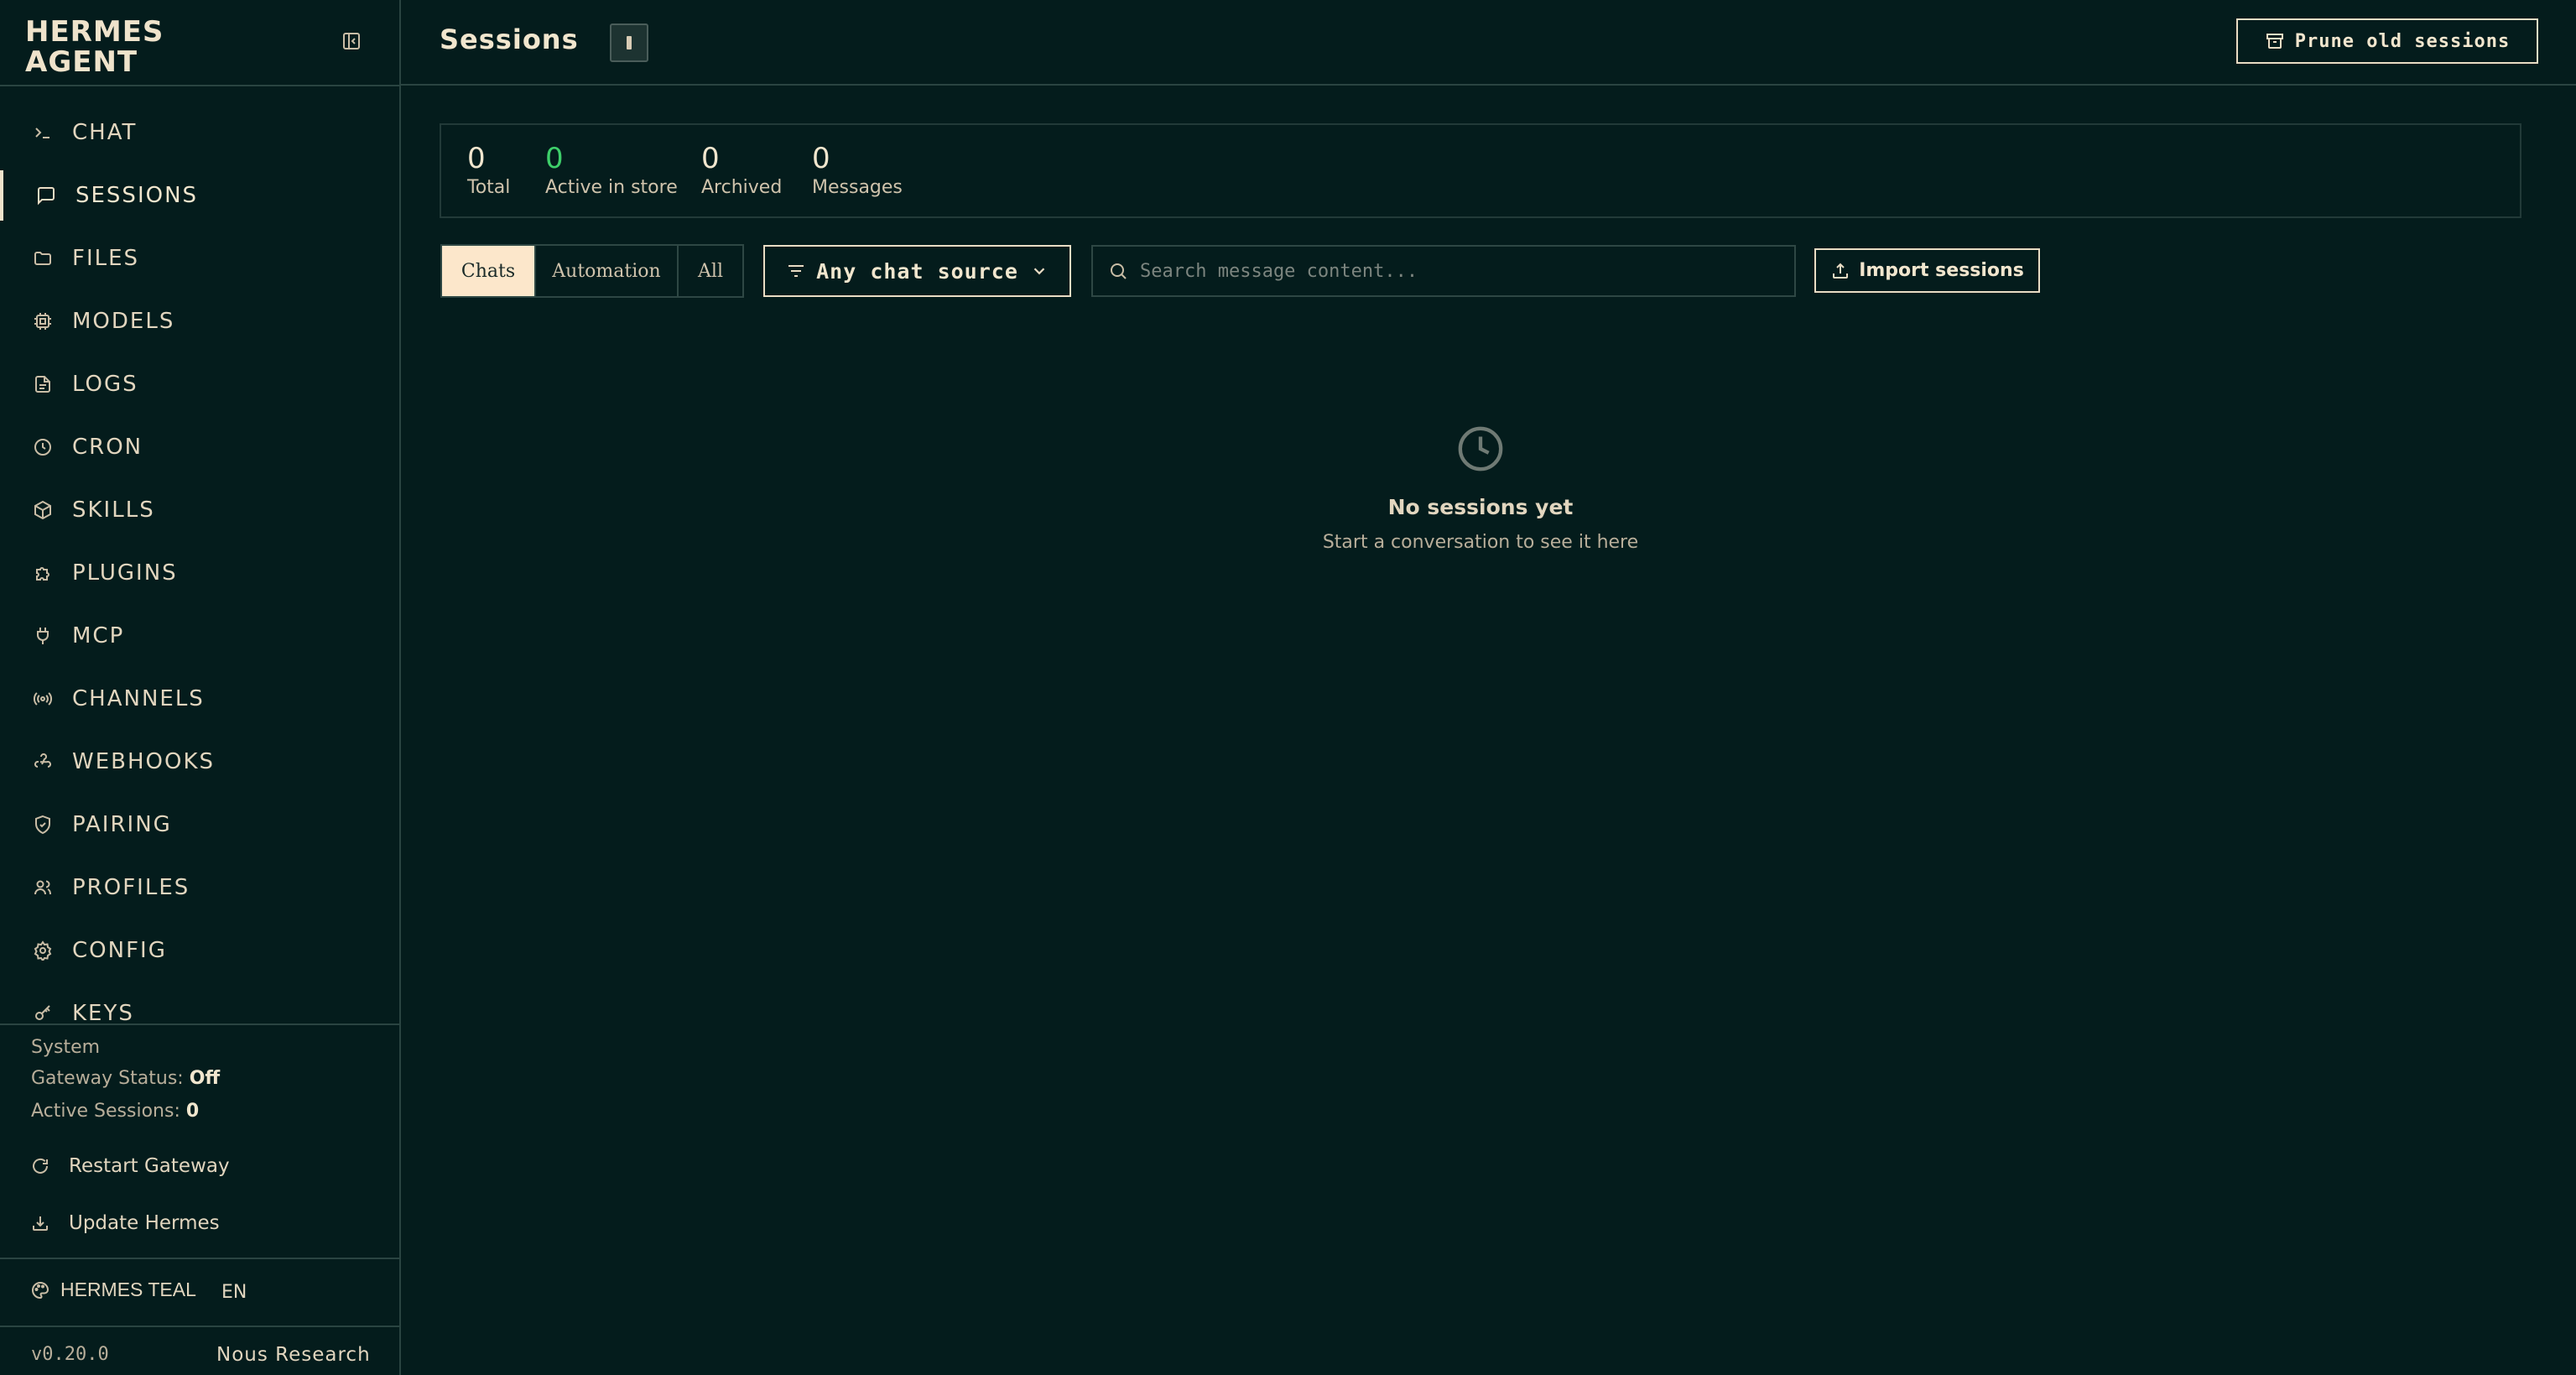  I want to click on collapse-sidebar-button, so click(351, 41).